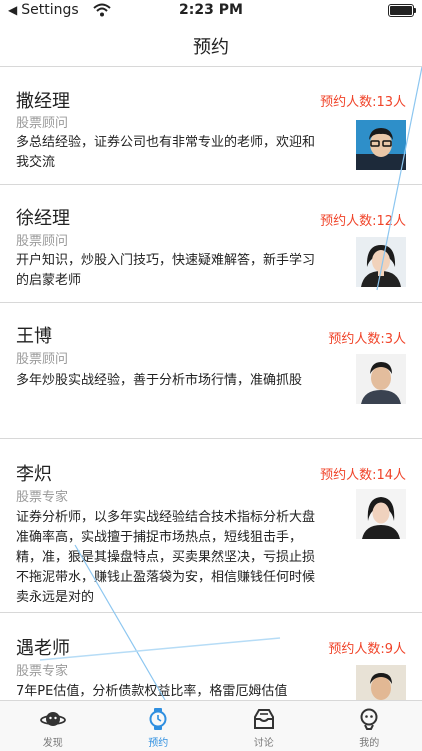  What do you see at coordinates (43, 217) in the screenshot?
I see `advisor-name: 徐经理` at bounding box center [43, 217].